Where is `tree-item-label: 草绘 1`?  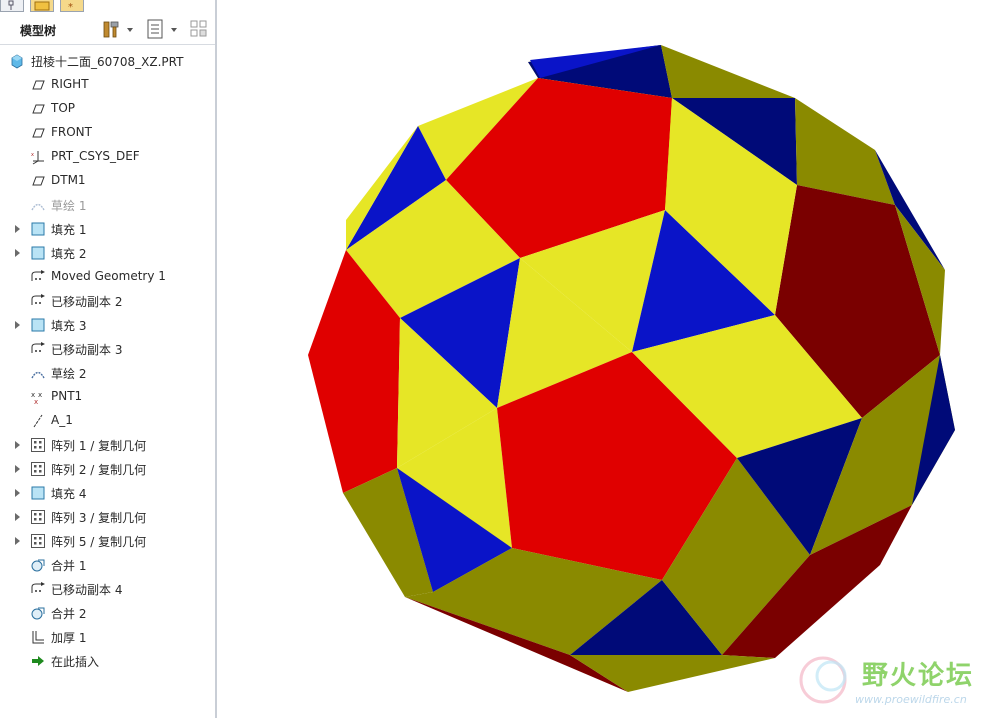
tree-item-label: 草绘 1 is located at coordinates (69, 206).